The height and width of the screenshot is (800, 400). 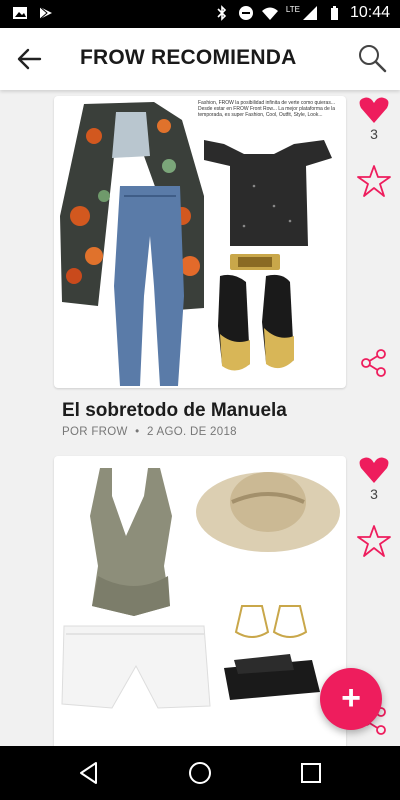 What do you see at coordinates (30, 59) in the screenshot?
I see `back-arrow-icon` at bounding box center [30, 59].